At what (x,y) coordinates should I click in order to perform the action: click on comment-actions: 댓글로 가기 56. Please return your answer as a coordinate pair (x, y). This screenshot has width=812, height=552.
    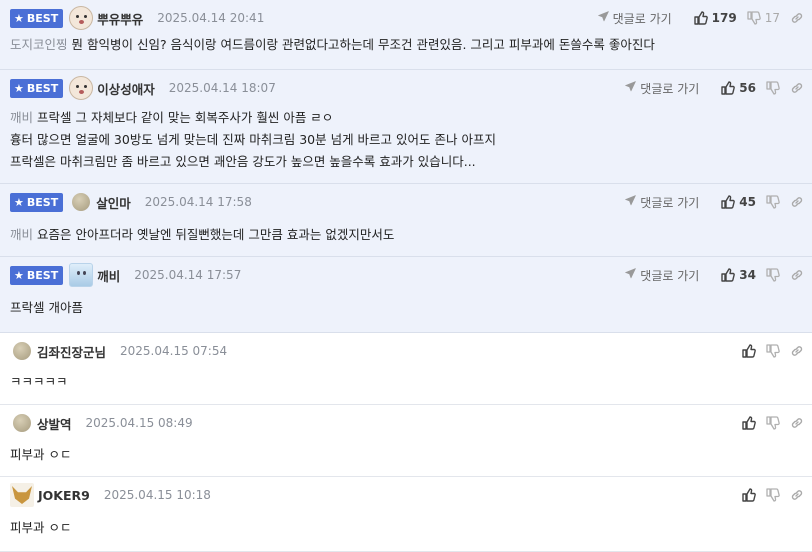
    Looking at the image, I should click on (714, 88).